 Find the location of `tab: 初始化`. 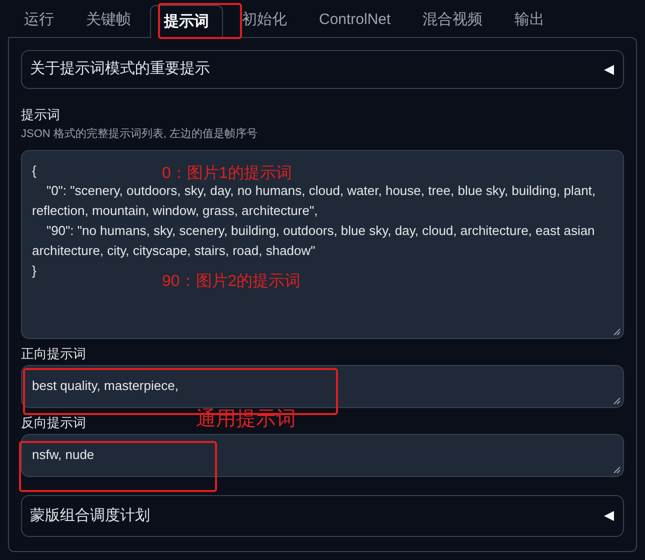

tab: 初始化 is located at coordinates (264, 20).